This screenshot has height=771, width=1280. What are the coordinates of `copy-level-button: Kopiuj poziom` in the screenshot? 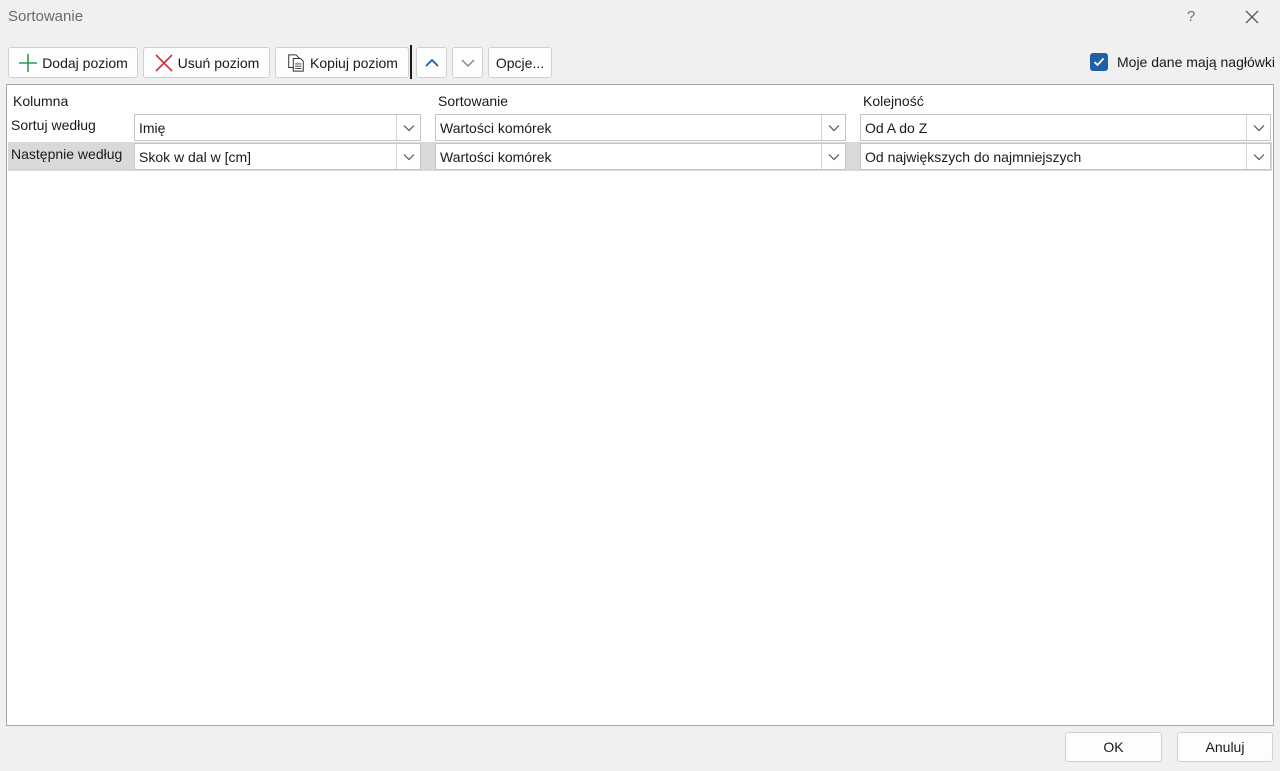 It's located at (342, 62).